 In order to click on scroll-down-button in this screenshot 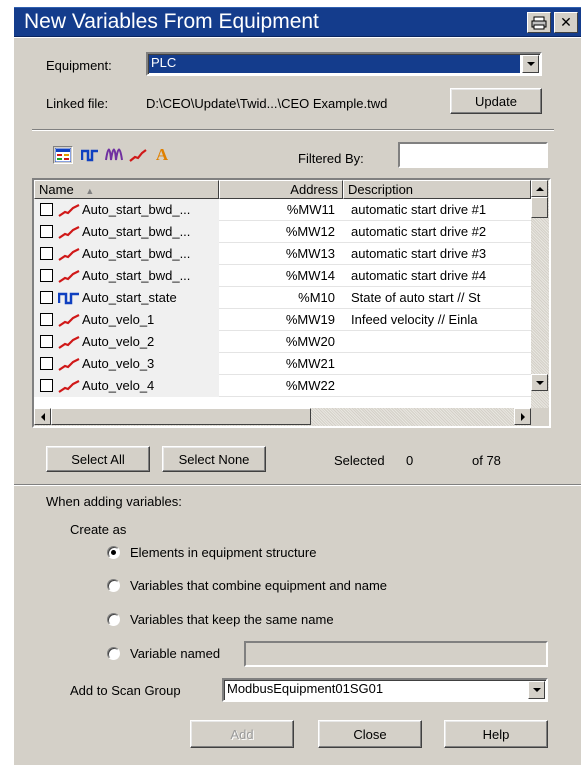, I will do `click(539, 382)`.